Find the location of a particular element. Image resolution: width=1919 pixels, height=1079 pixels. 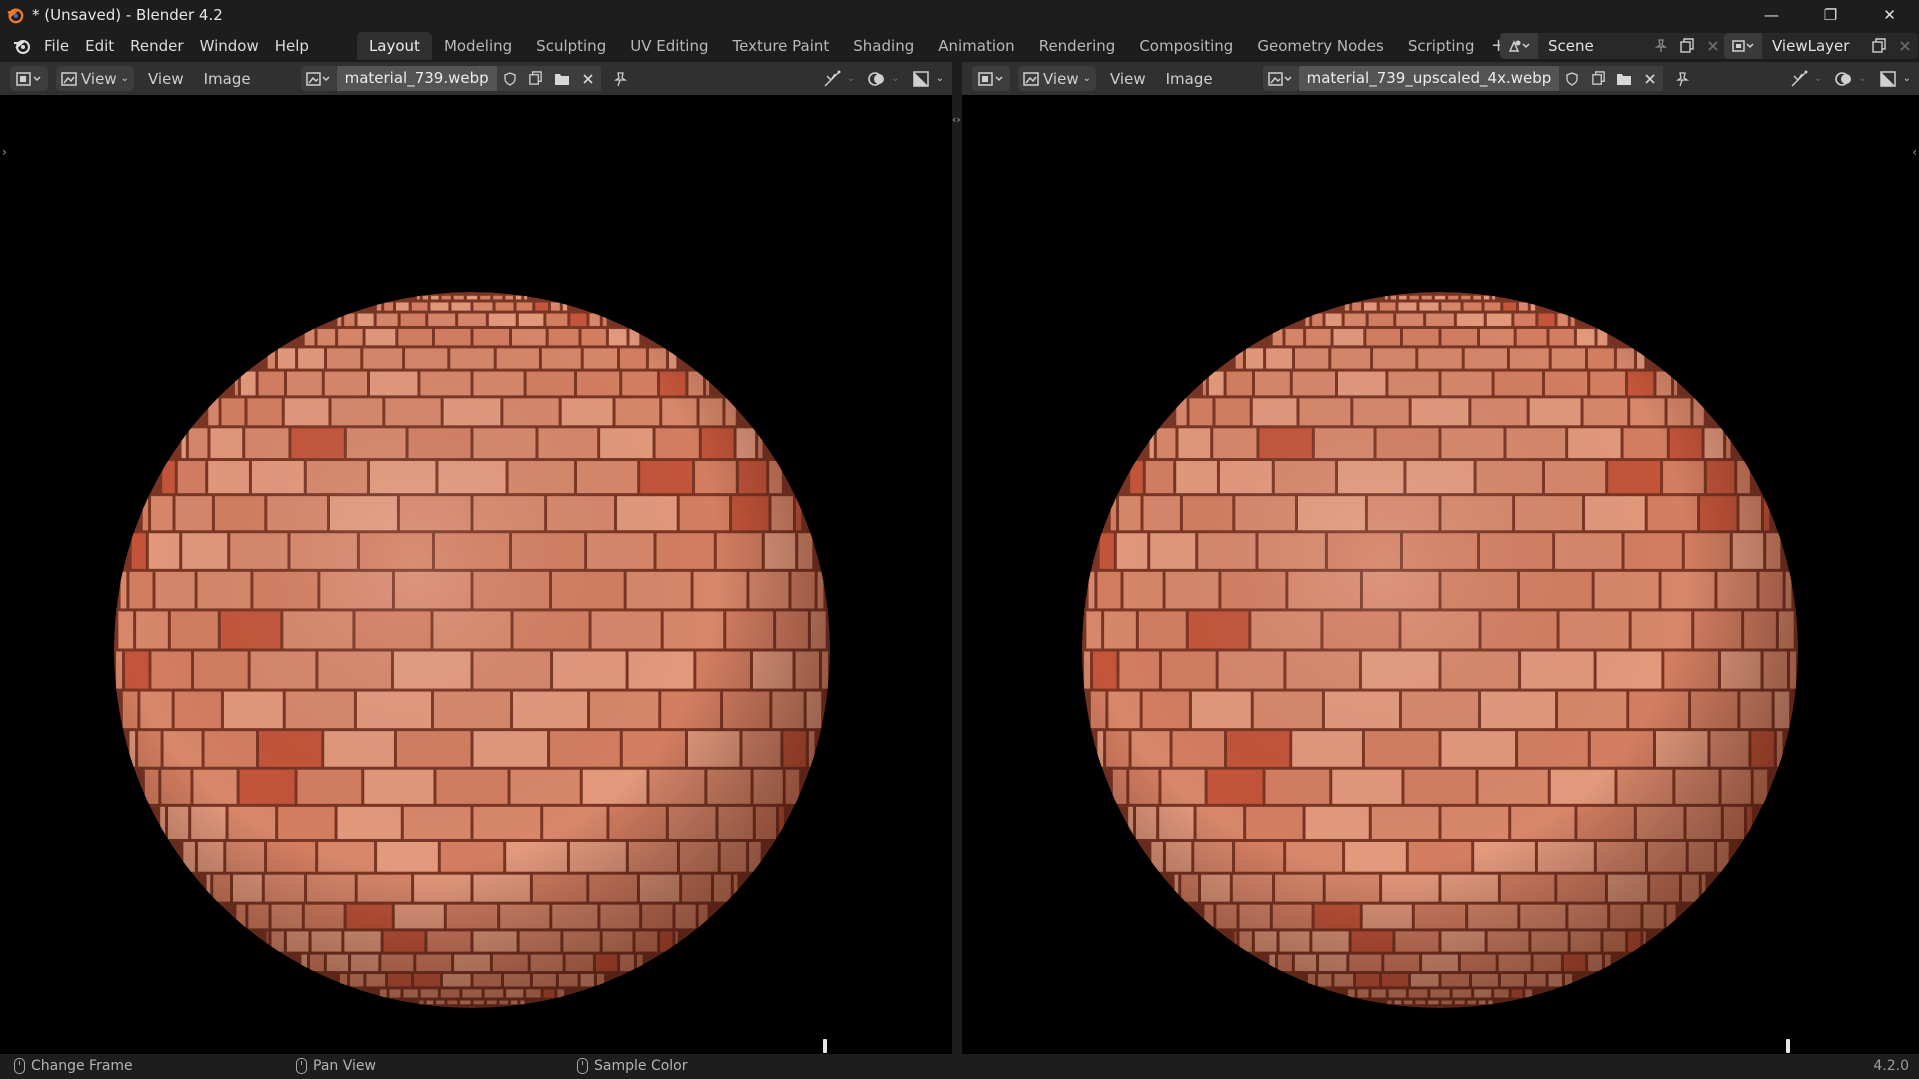

hint-change-frame: Change Frame is located at coordinates (73, 1066).